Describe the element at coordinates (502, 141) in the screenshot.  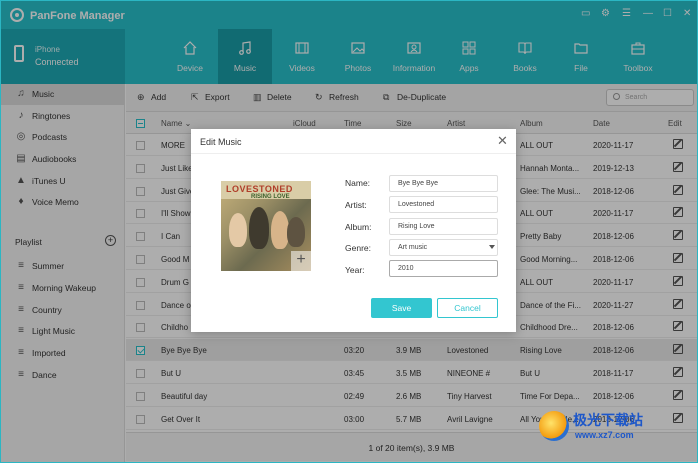
I see `close-icon: ✕` at that location.